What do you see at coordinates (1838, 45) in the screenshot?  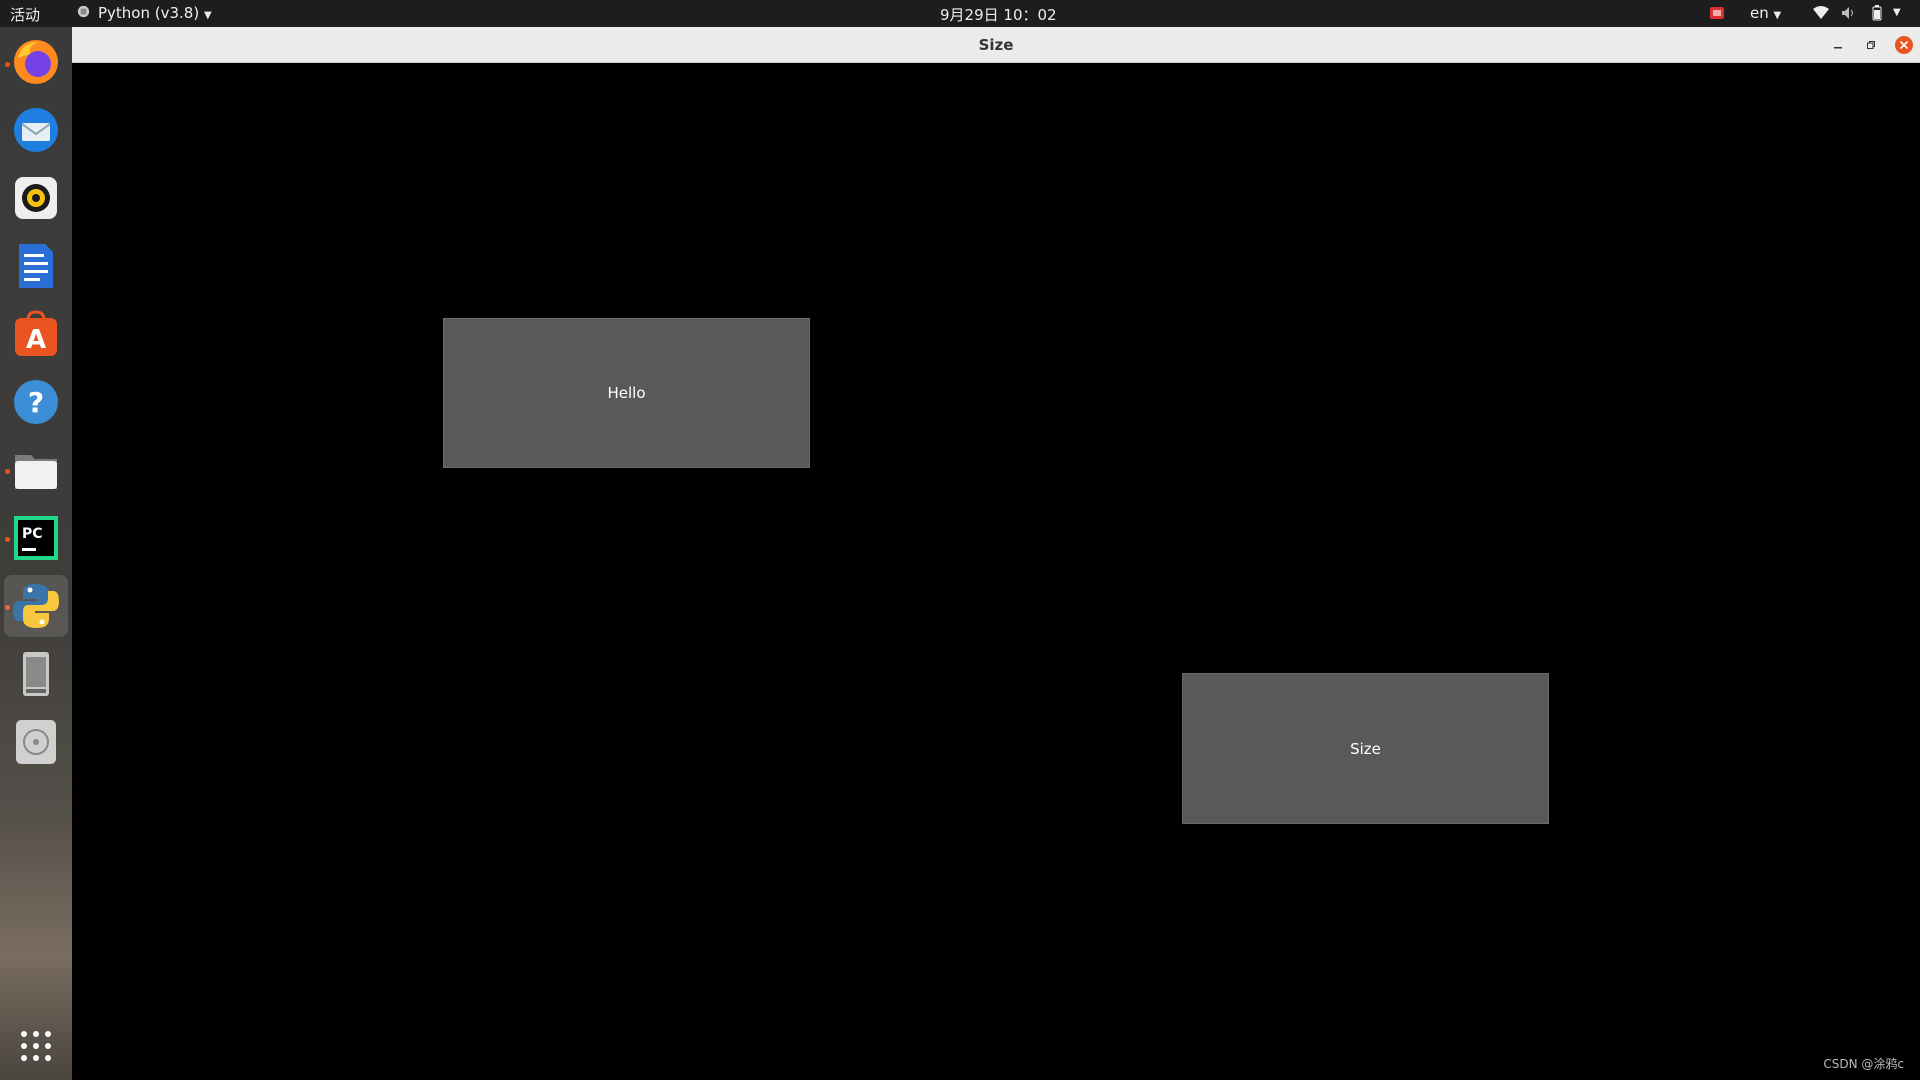 I see `minimize-button` at bounding box center [1838, 45].